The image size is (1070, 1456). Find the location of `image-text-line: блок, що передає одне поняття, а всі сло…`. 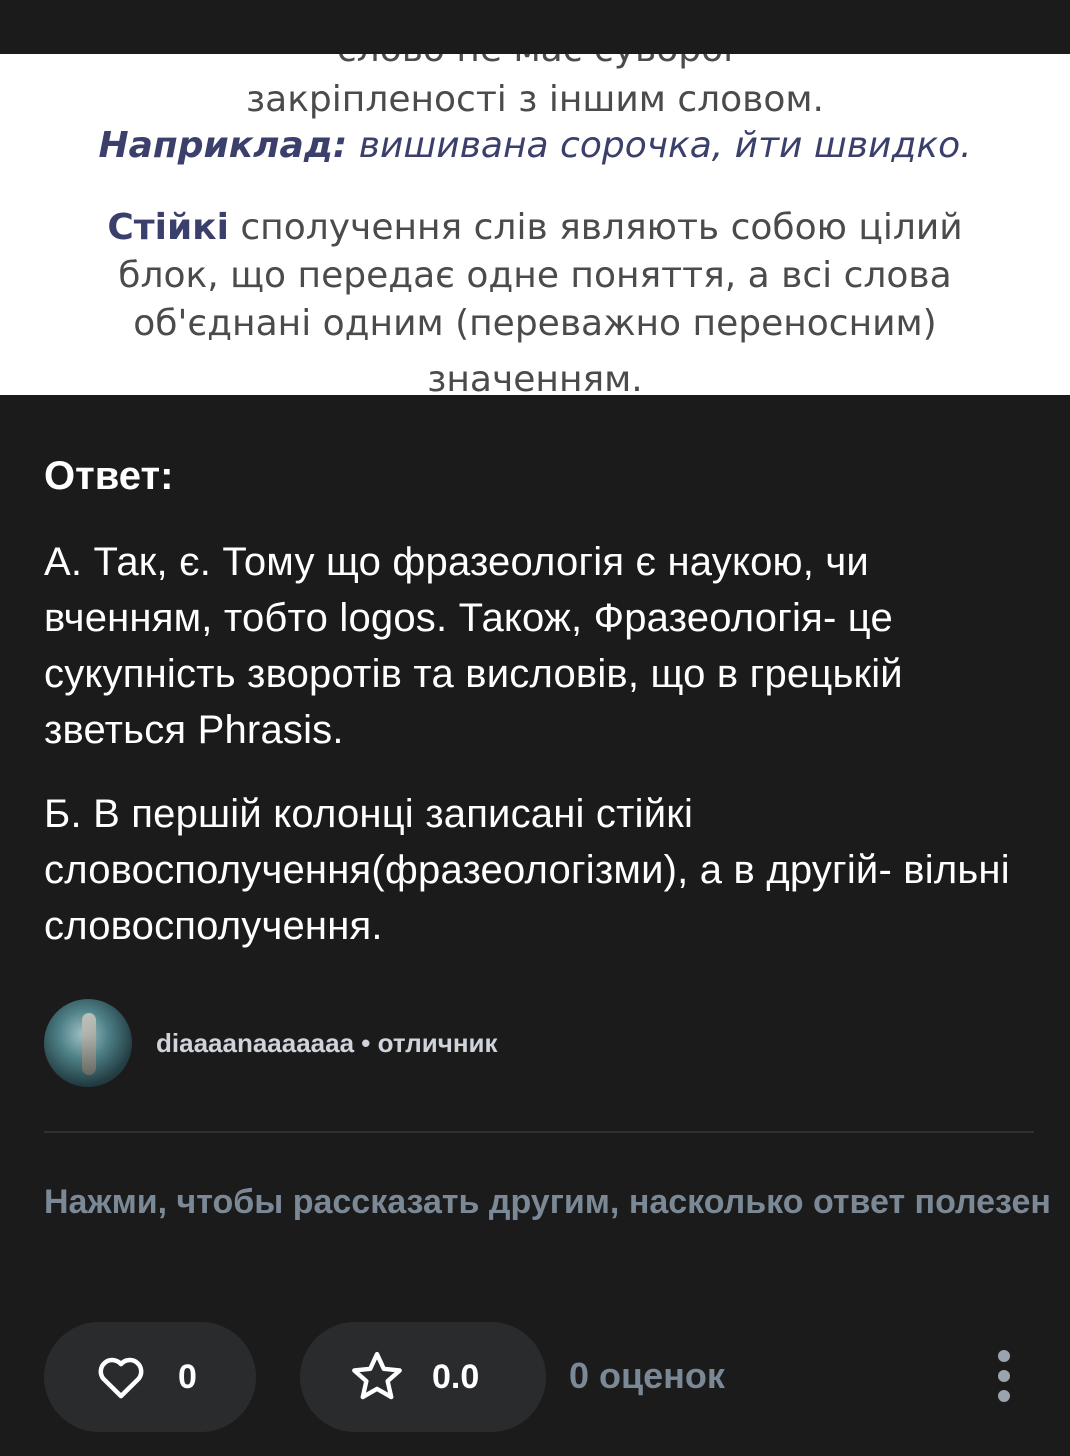

image-text-line: блок, що передає одне поняття, а всі сло… is located at coordinates (535, 275).